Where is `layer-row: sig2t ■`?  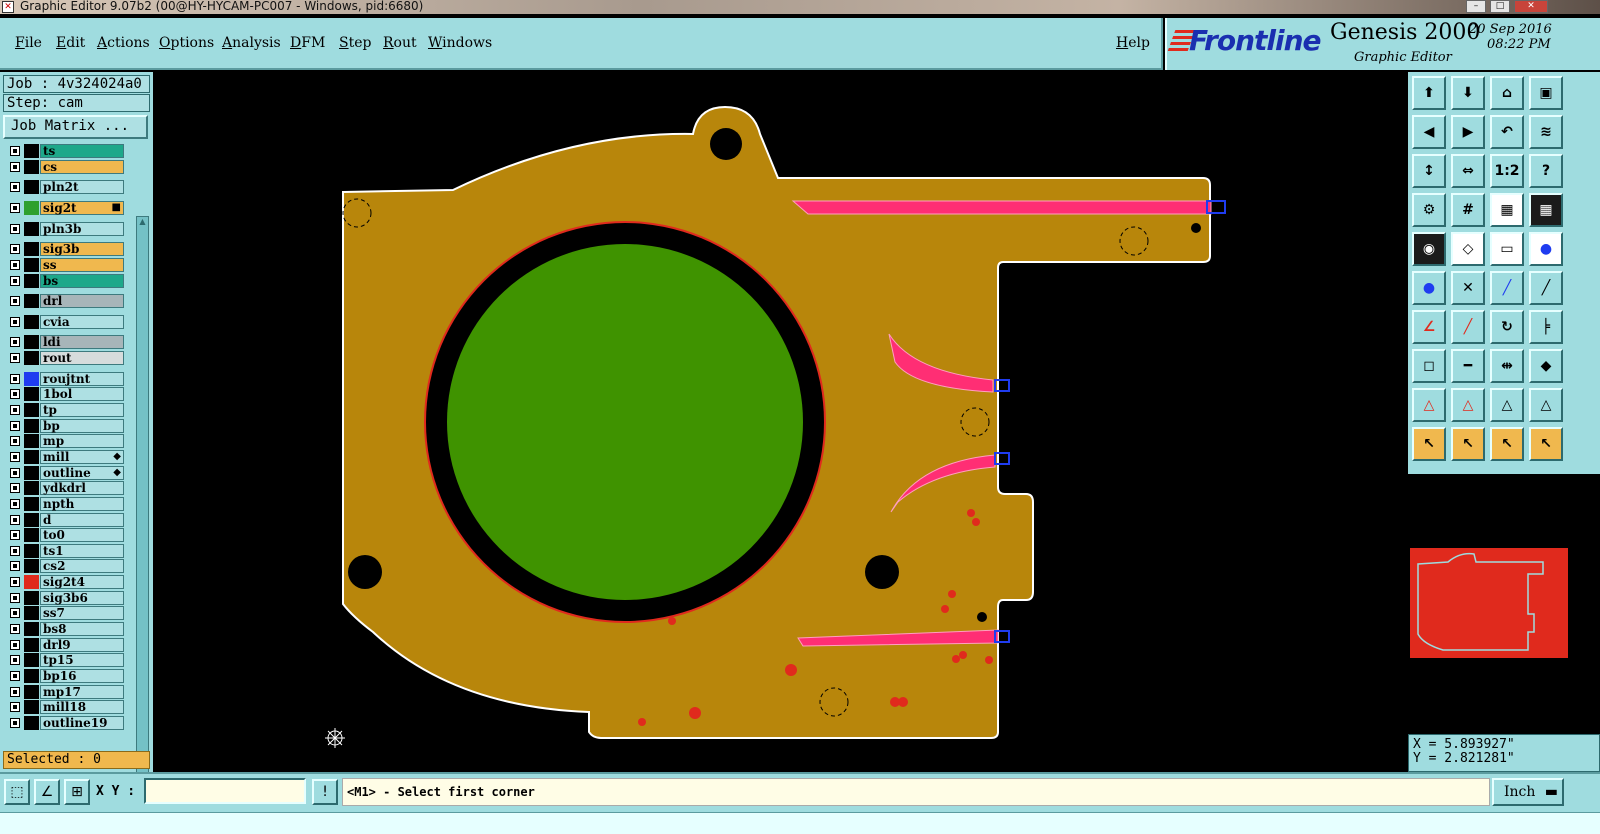
layer-row: sig2t ■ is located at coordinates (64, 208).